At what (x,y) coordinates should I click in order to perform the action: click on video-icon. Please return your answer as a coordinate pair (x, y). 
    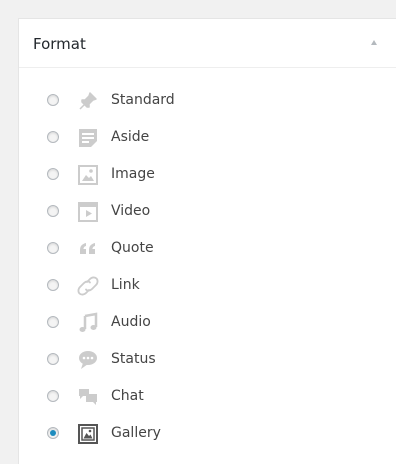
    Looking at the image, I should click on (88, 212).